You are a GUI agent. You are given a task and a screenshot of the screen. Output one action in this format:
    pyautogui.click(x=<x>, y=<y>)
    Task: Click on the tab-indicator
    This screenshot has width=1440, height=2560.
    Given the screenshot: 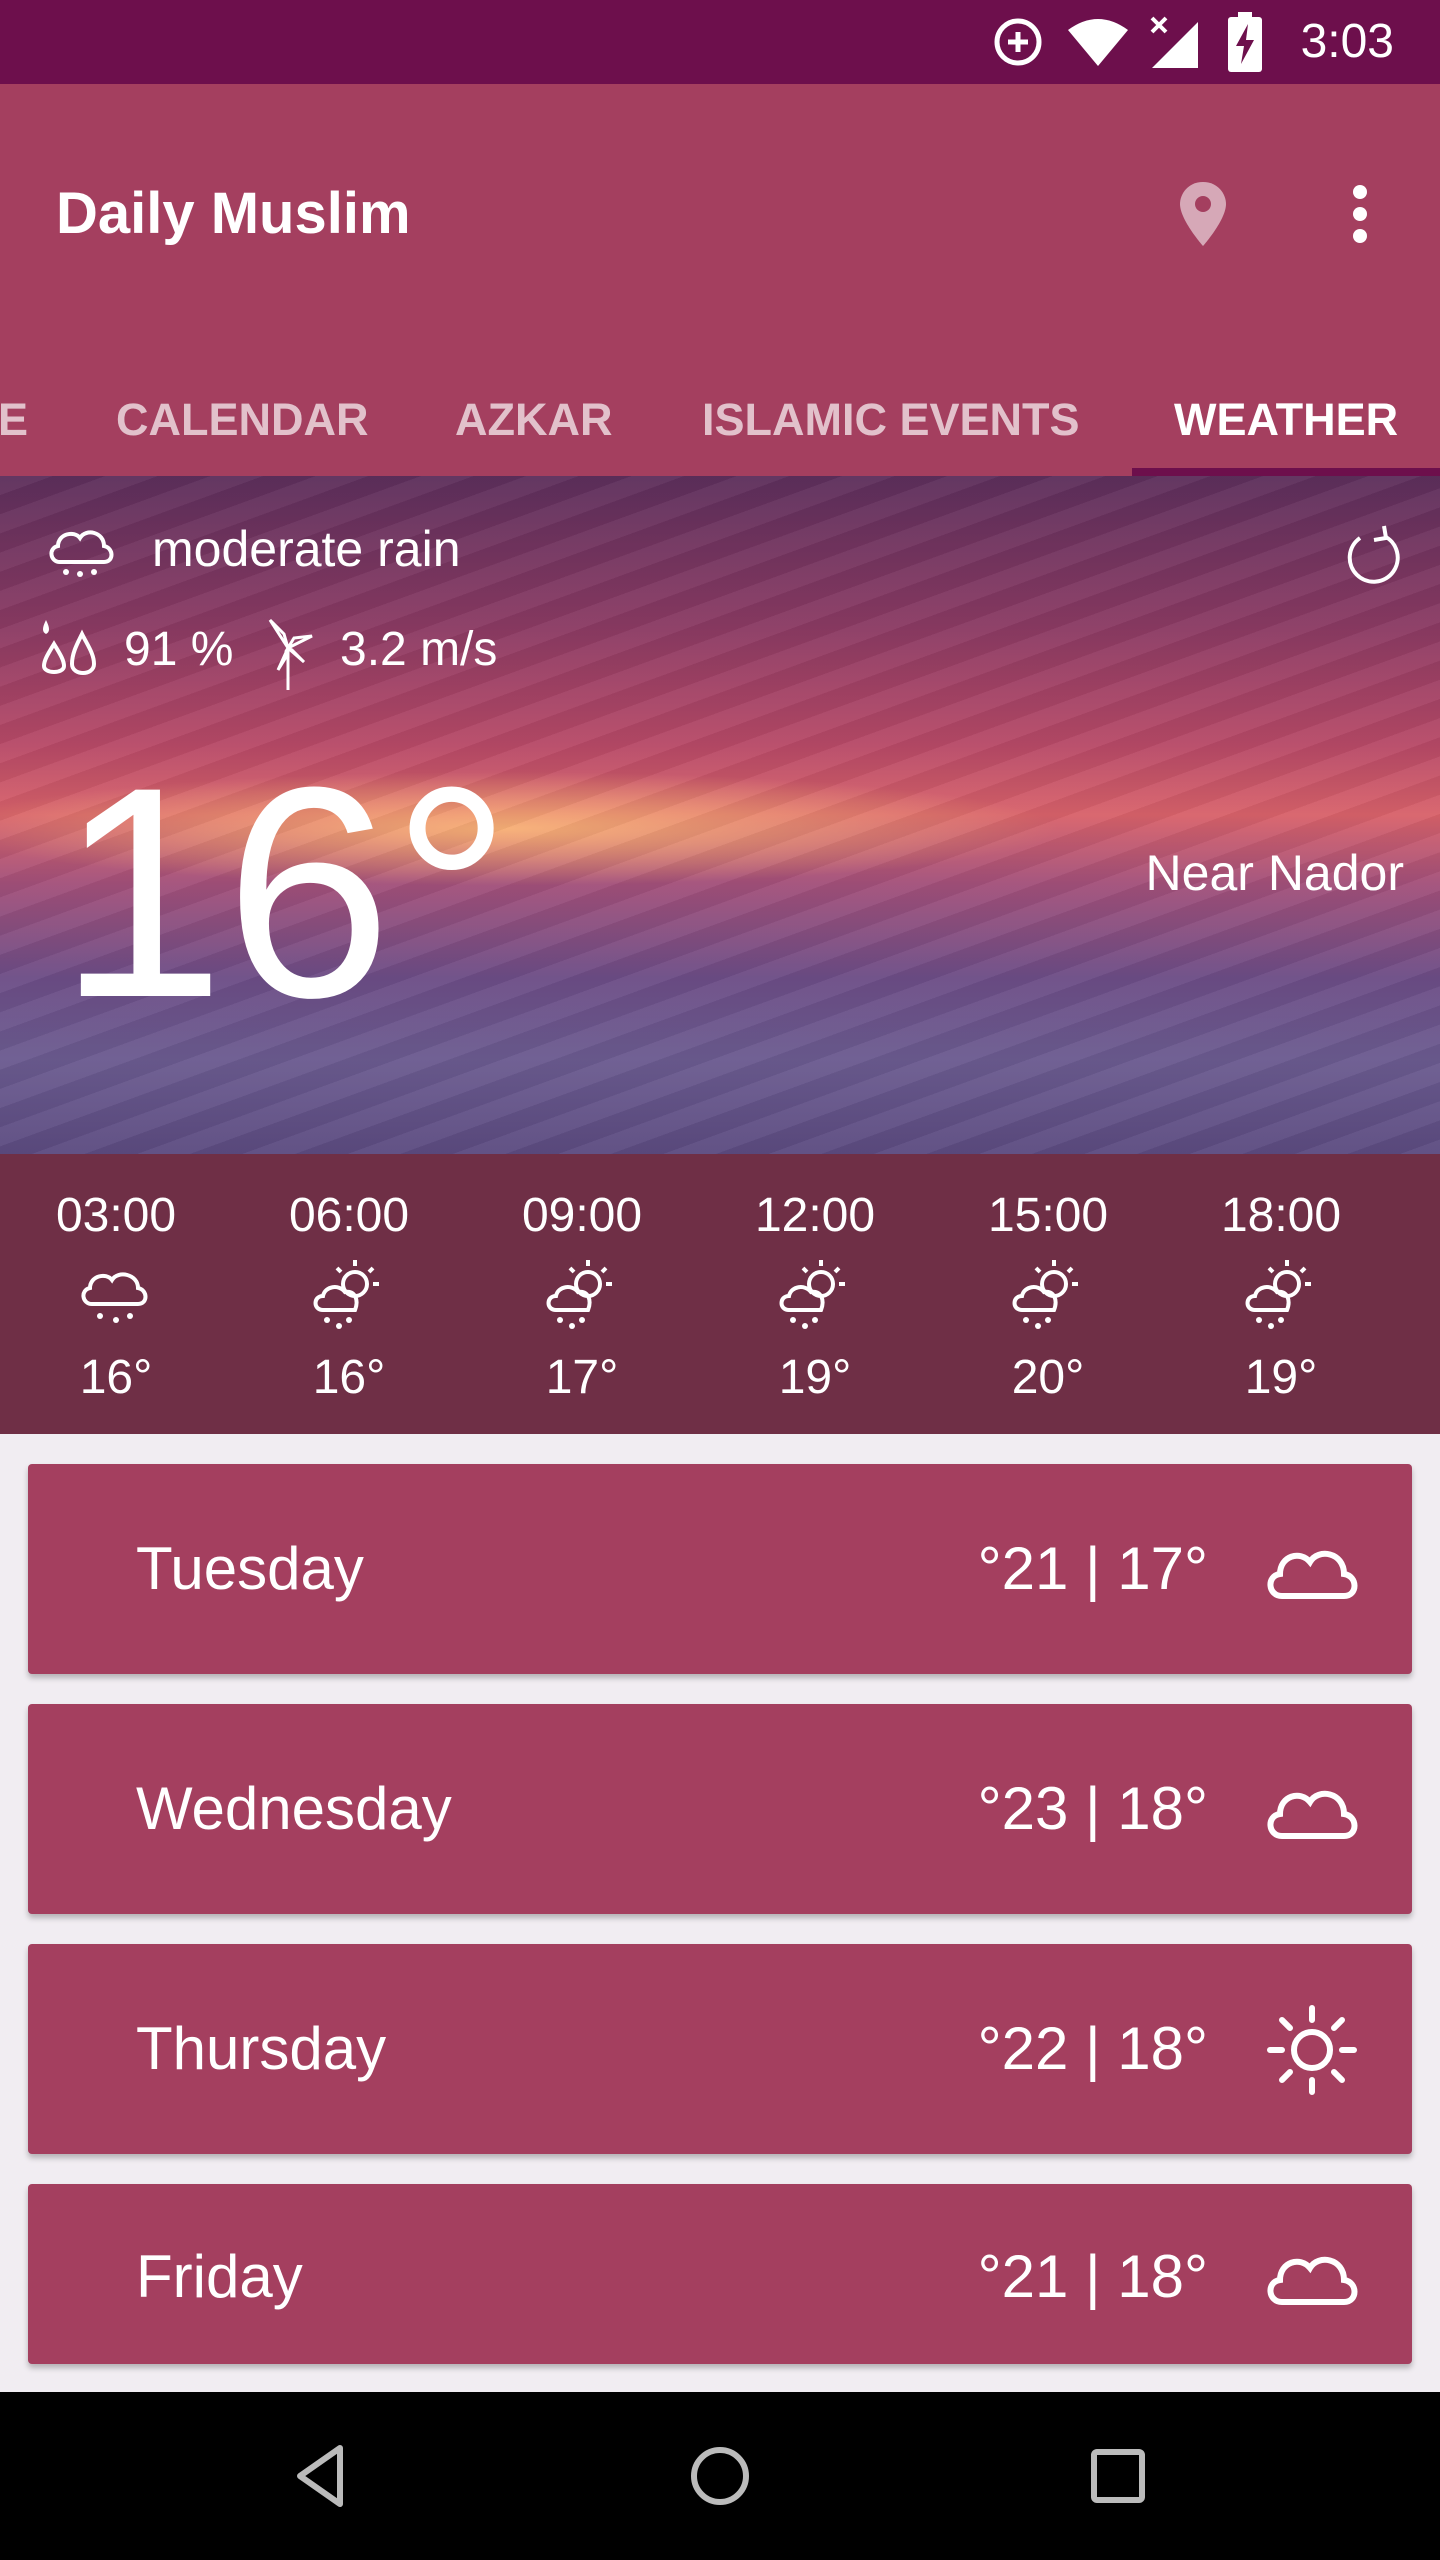 What is the action you would take?
    pyautogui.click(x=1286, y=472)
    